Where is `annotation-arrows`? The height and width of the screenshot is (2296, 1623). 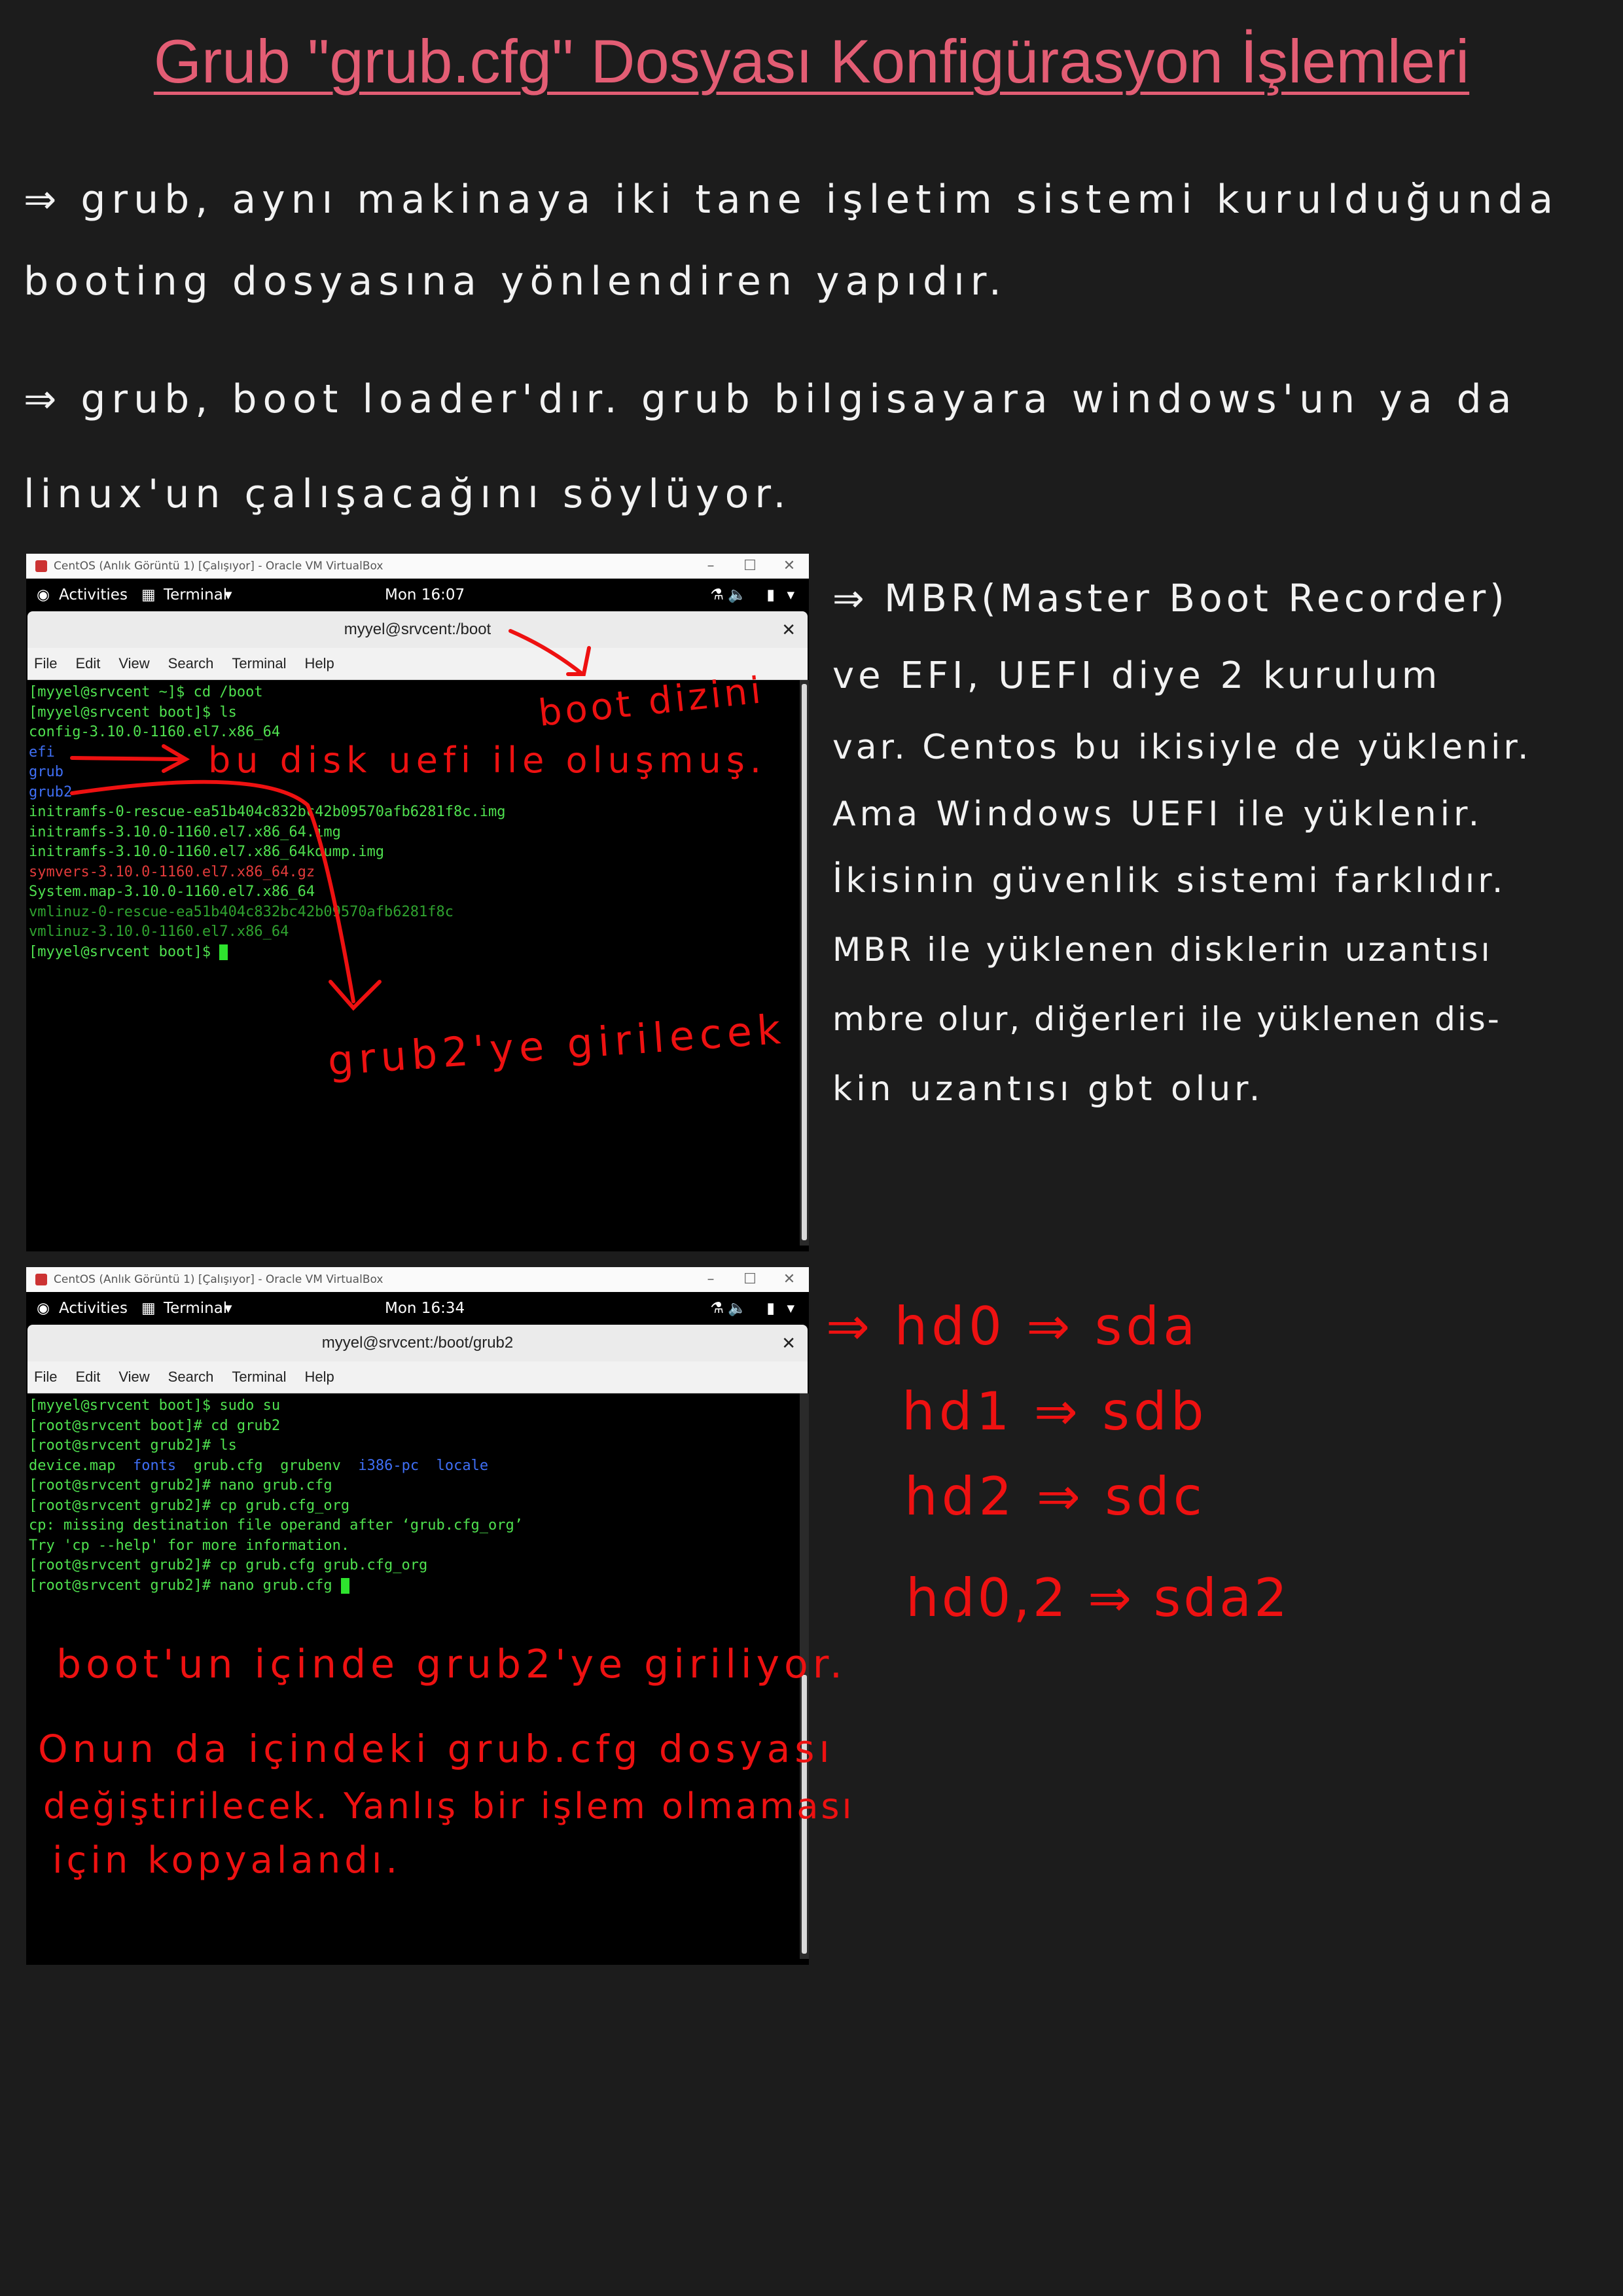 annotation-arrows is located at coordinates (330, 820).